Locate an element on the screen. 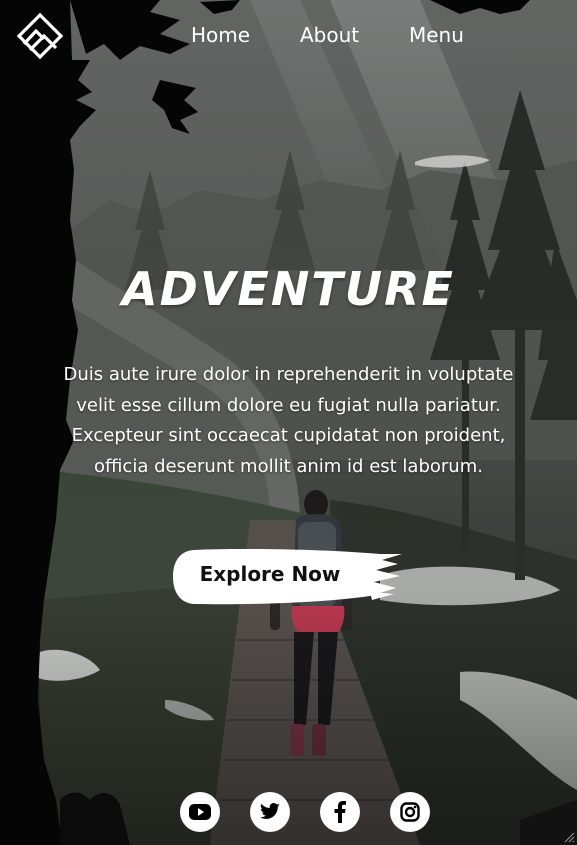 The height and width of the screenshot is (845, 577). twitter-icon is located at coordinates (270, 811).